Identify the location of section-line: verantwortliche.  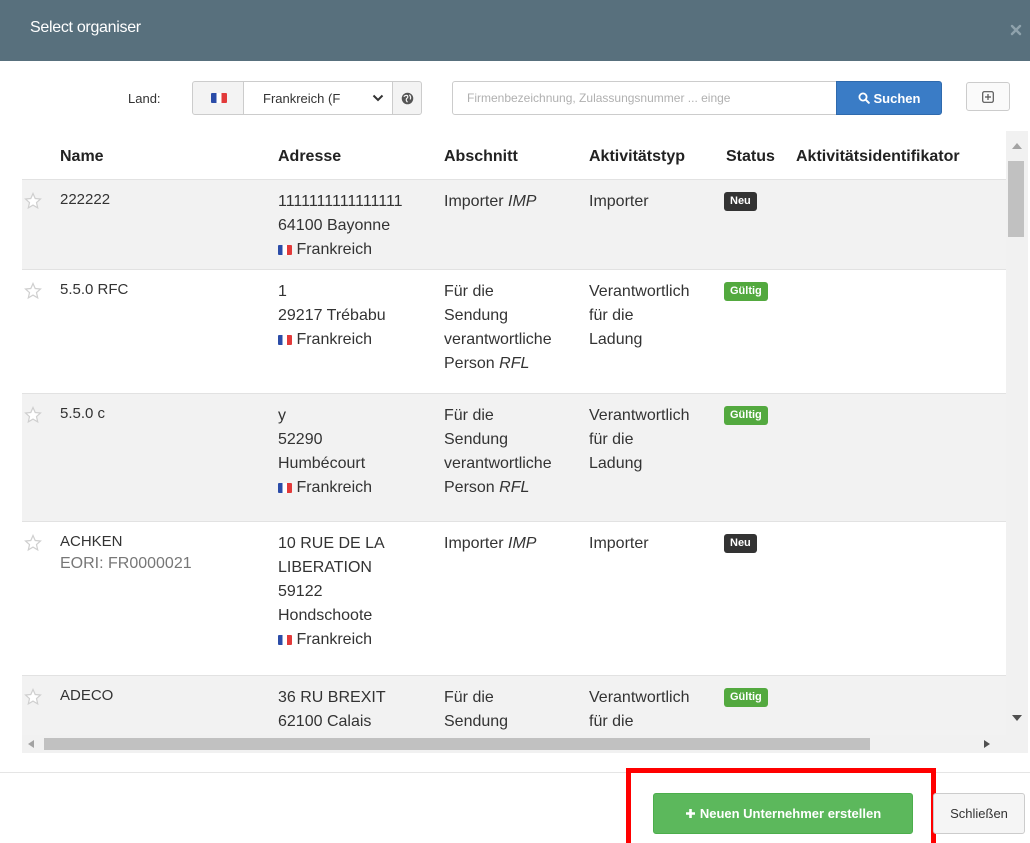
(498, 463).